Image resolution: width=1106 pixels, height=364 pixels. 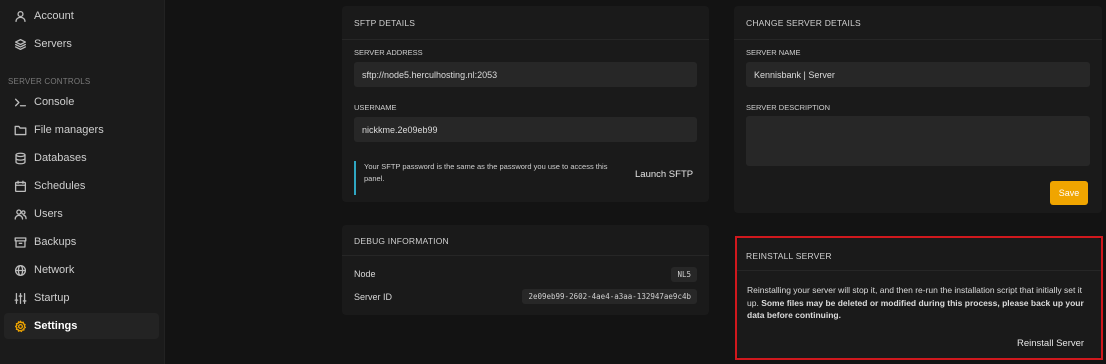 I want to click on folder-icon, so click(x=20, y=130).